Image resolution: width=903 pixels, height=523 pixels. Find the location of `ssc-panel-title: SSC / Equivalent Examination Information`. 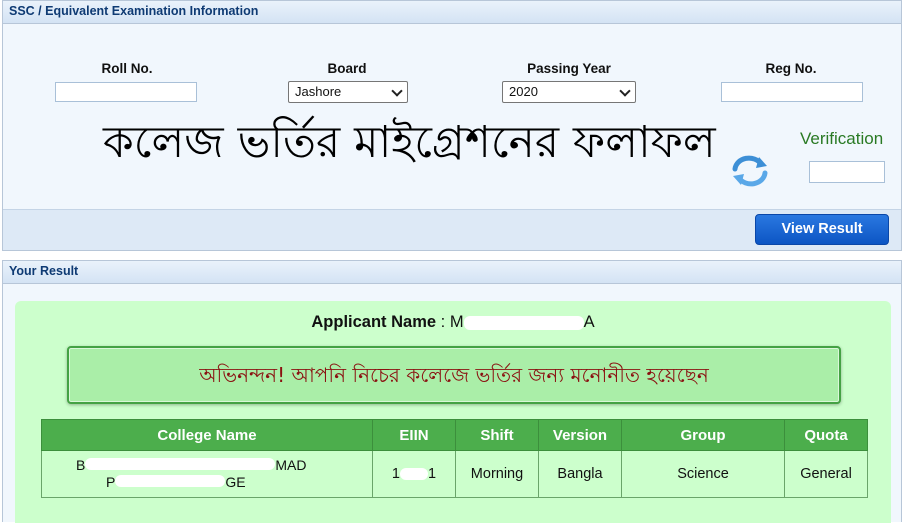

ssc-panel-title: SSC / Equivalent Examination Information is located at coordinates (452, 12).